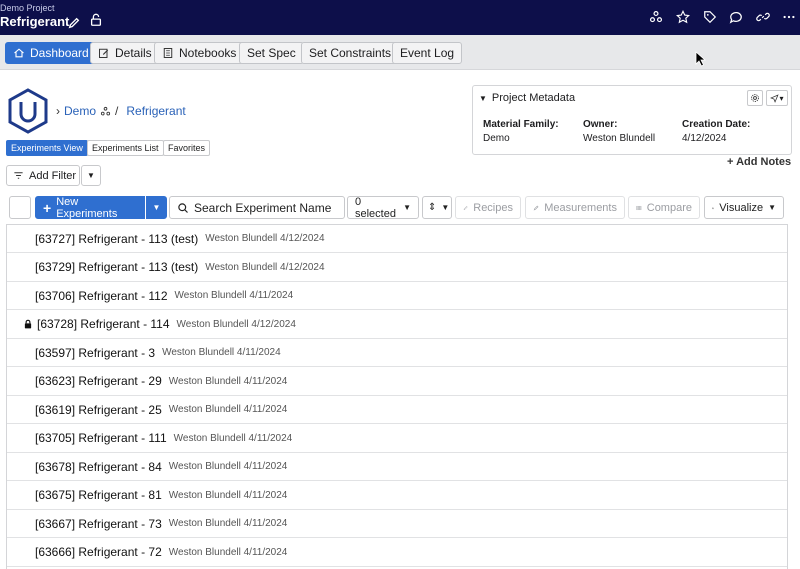 Image resolution: width=800 pixels, height=569 pixels. I want to click on tab-set-spec: Set Spec, so click(271, 53).